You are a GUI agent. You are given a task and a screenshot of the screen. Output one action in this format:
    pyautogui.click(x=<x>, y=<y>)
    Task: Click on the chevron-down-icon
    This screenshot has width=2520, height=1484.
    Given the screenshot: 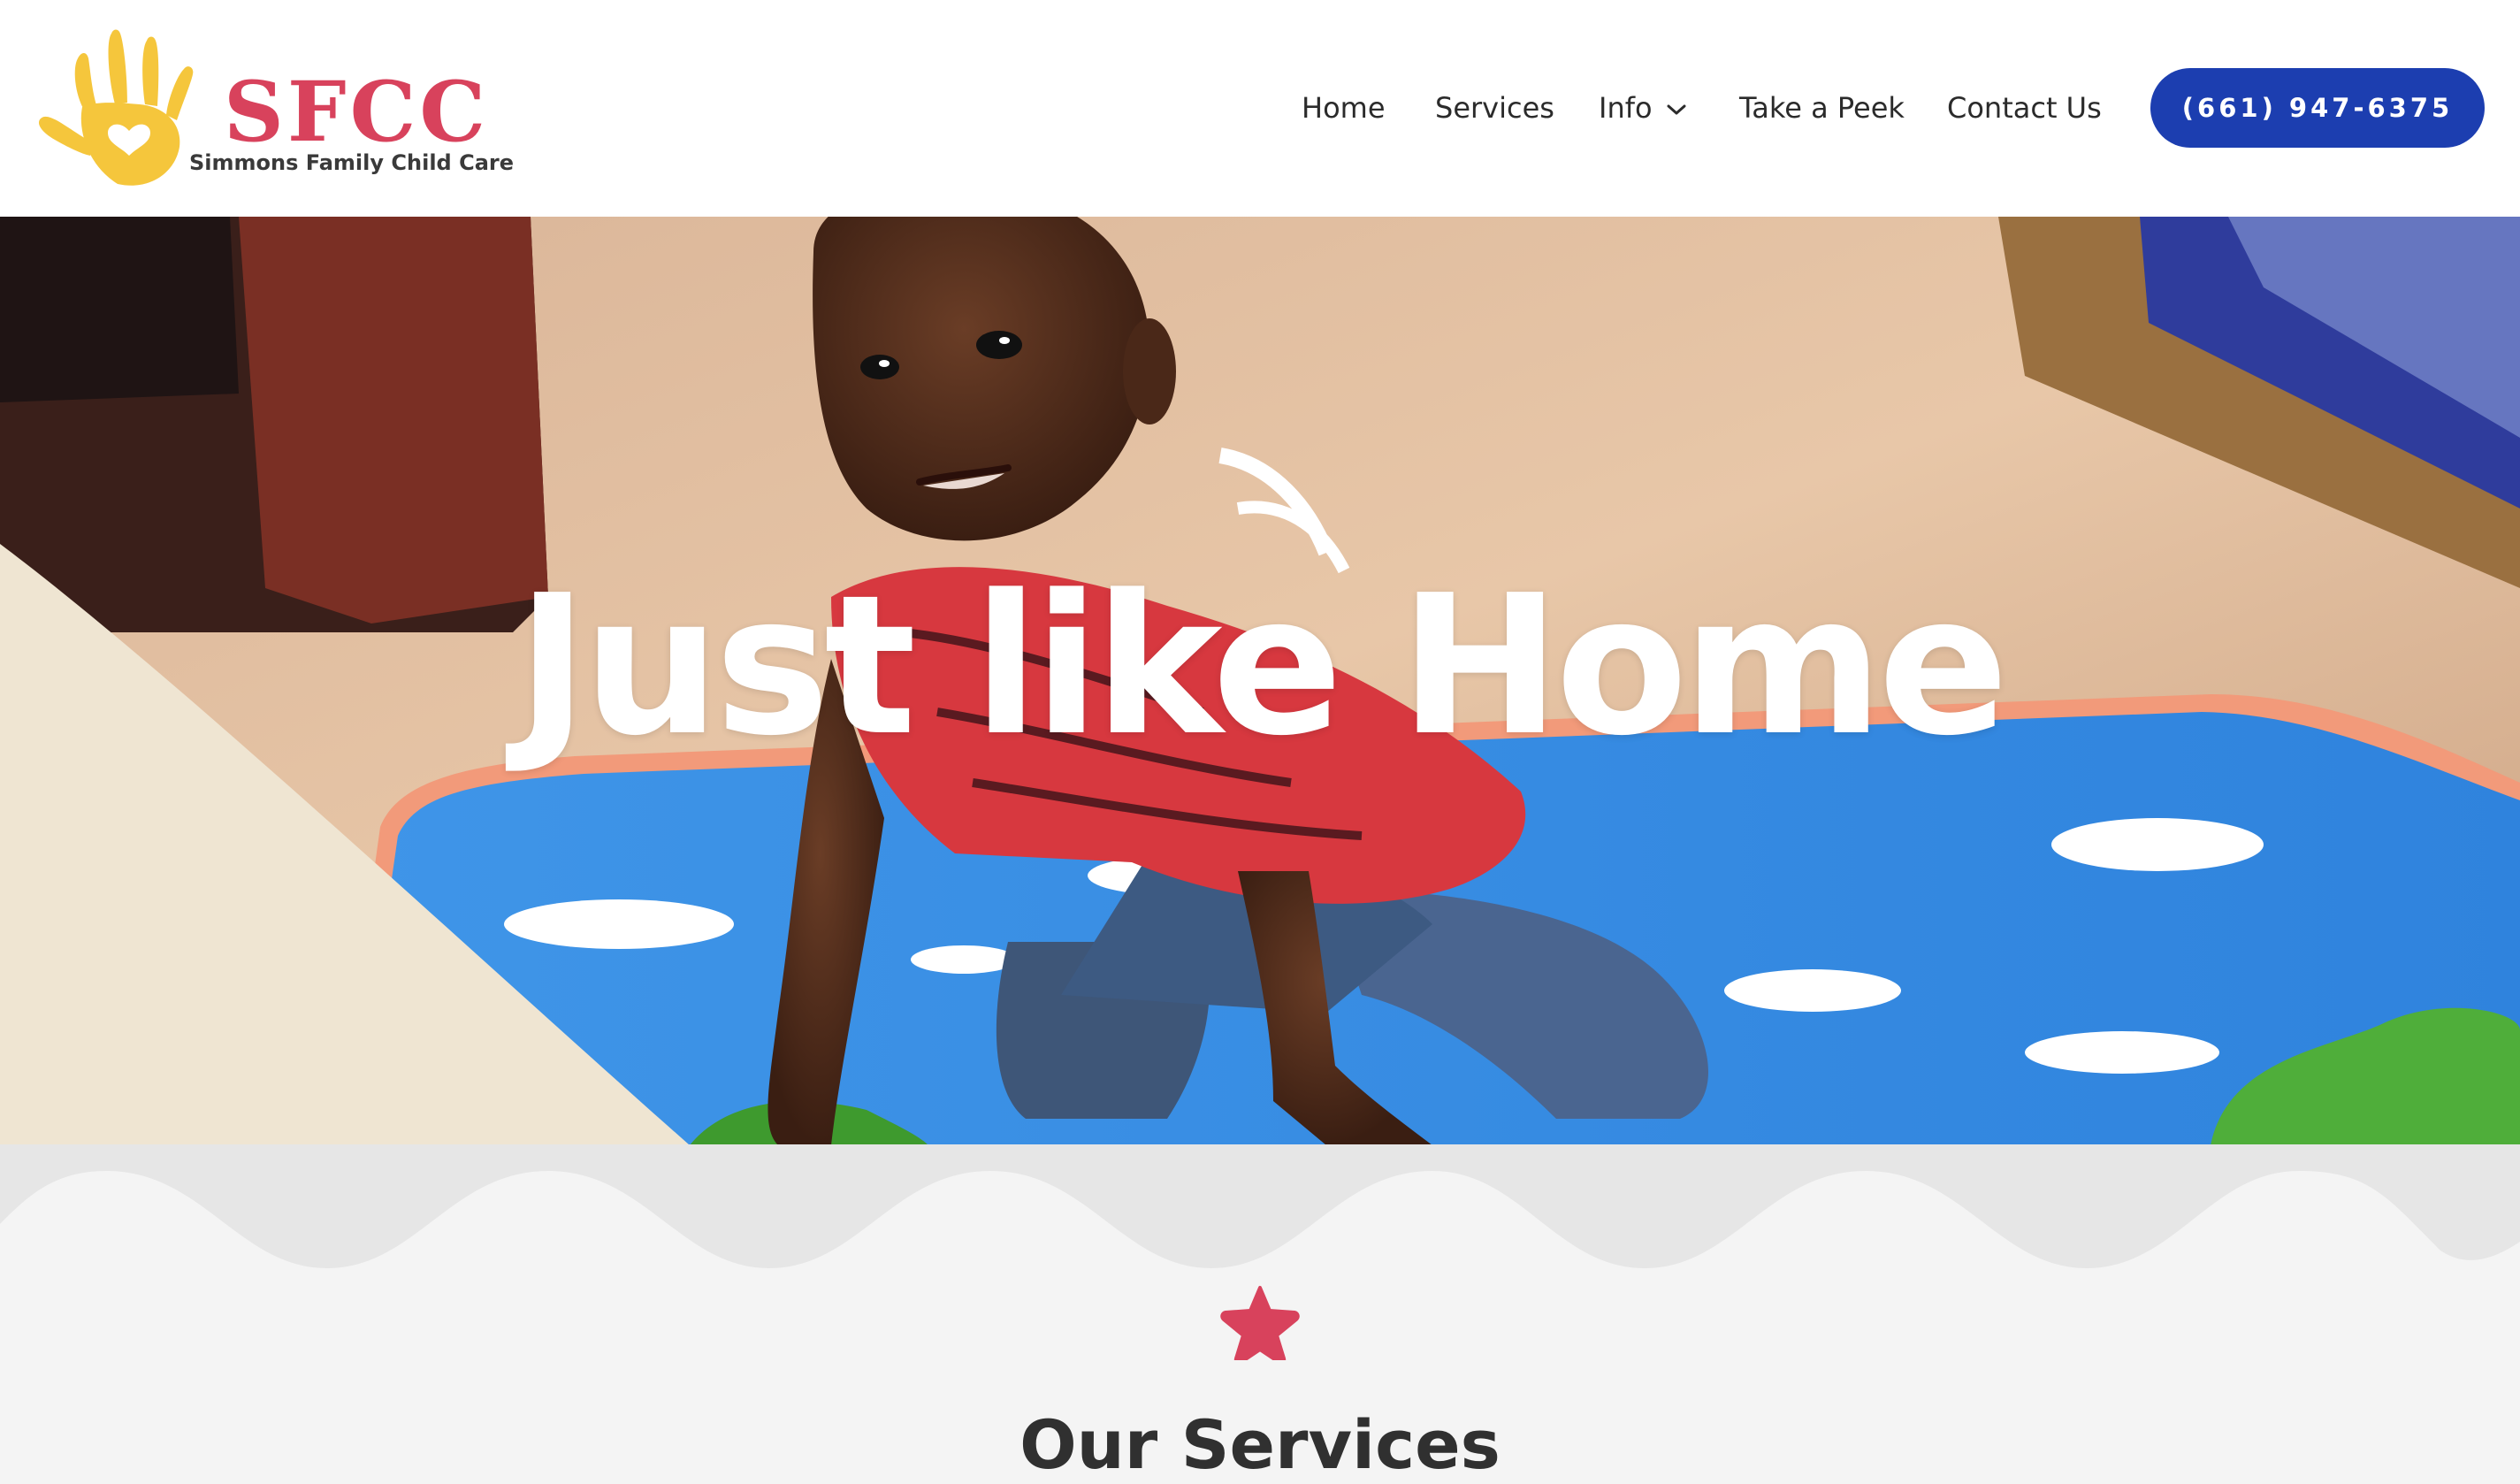 What is the action you would take?
    pyautogui.click(x=1676, y=109)
    